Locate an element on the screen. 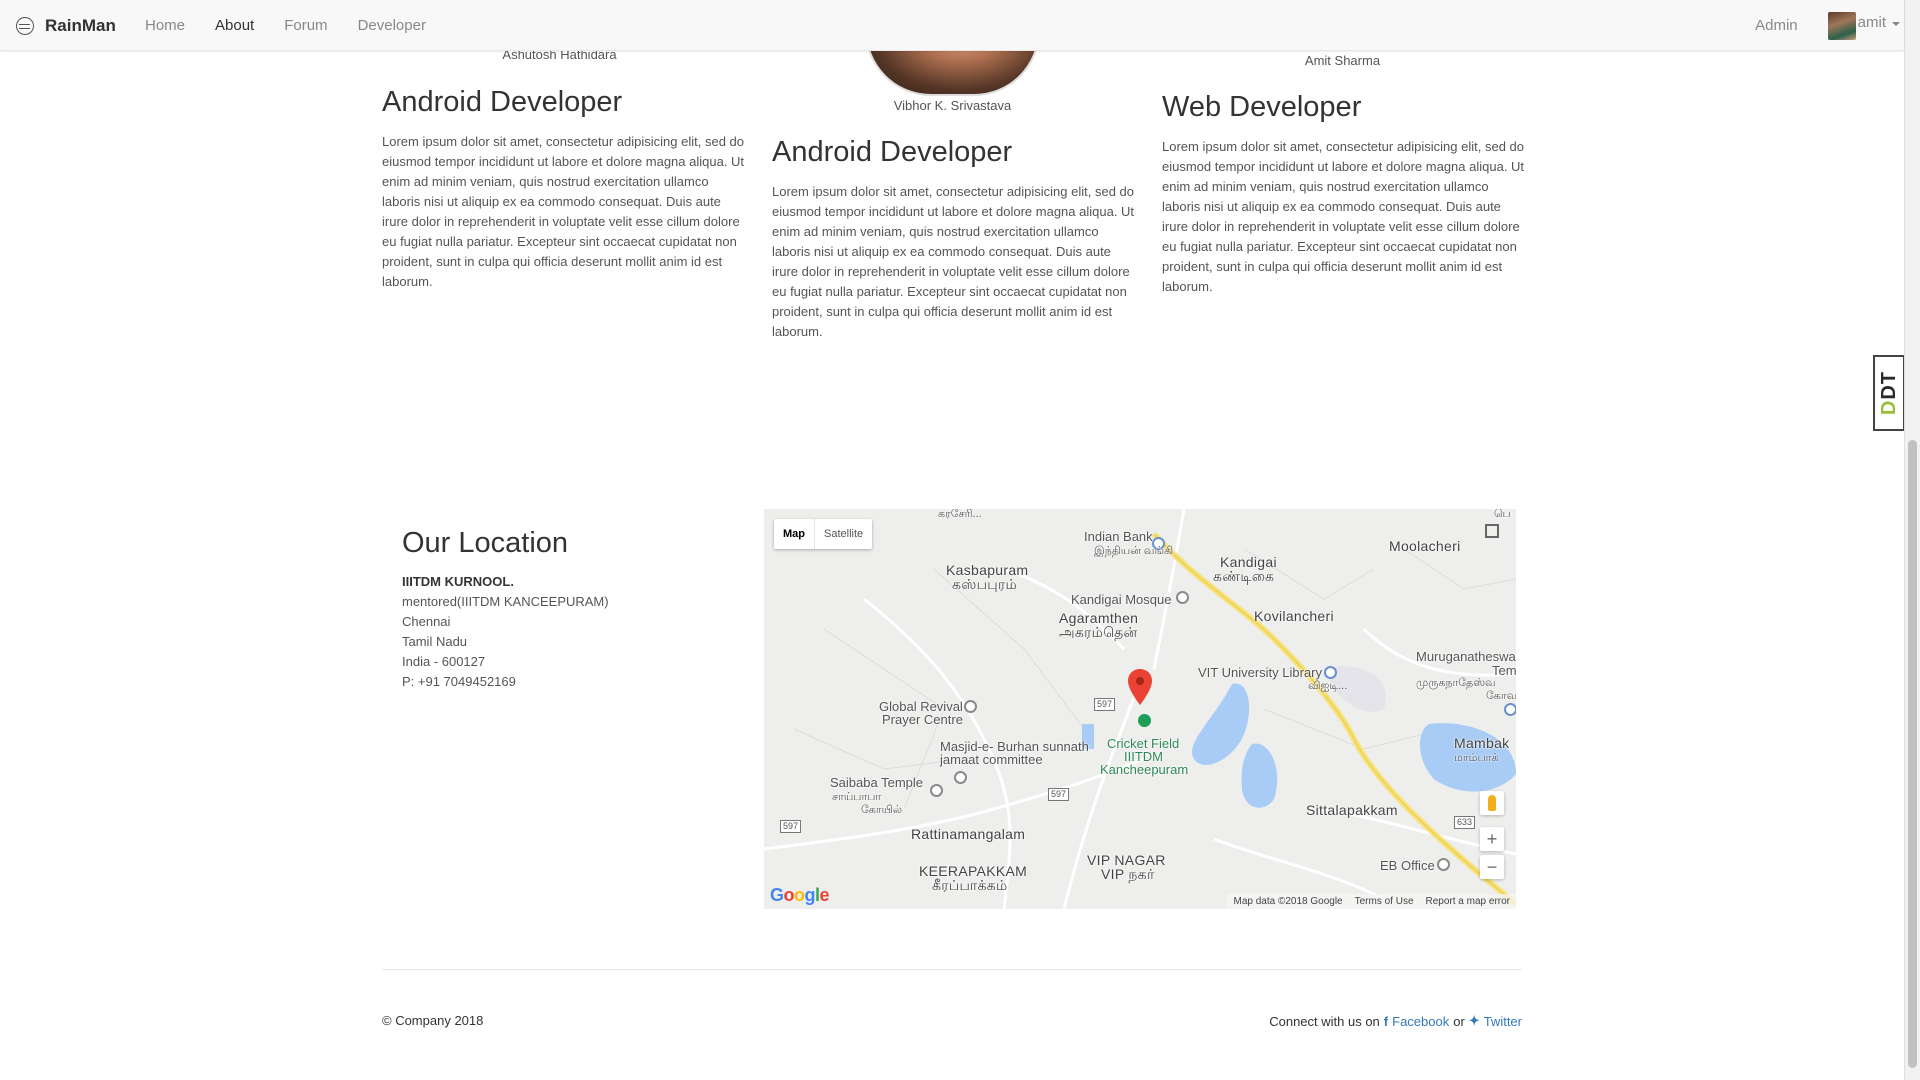 This screenshot has width=1920, height=1080. scrollbar is located at coordinates (1912, 540).